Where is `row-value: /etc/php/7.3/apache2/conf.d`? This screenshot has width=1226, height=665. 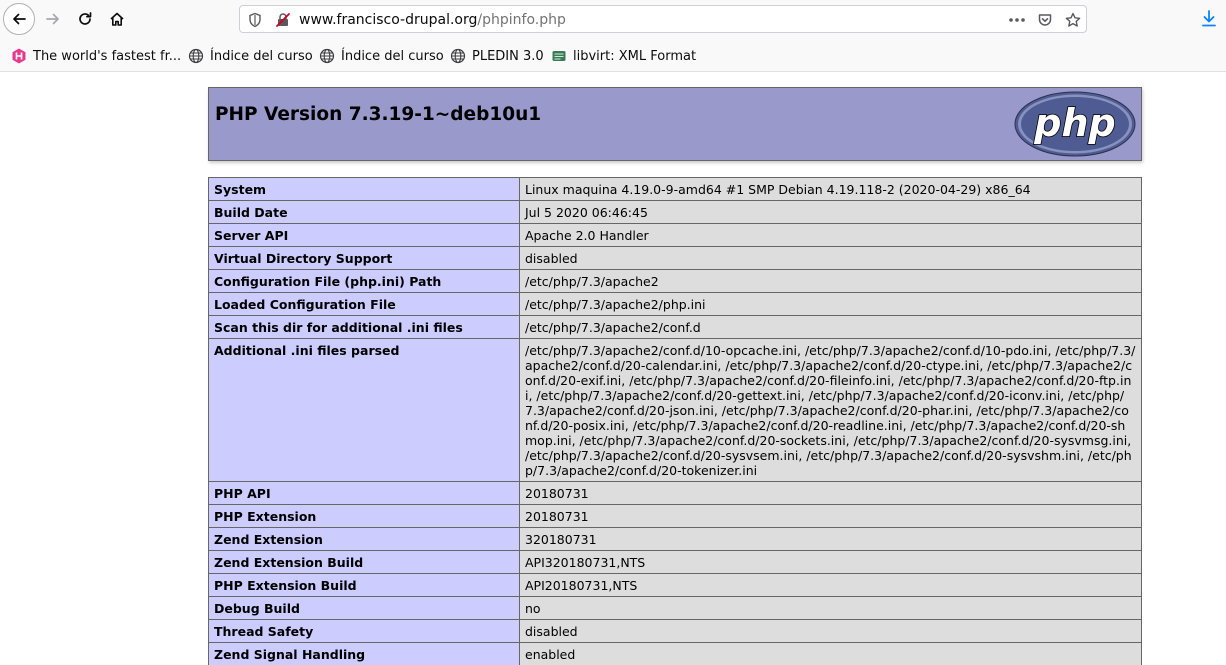
row-value: /etc/php/7.3/apache2/conf.d is located at coordinates (830, 327).